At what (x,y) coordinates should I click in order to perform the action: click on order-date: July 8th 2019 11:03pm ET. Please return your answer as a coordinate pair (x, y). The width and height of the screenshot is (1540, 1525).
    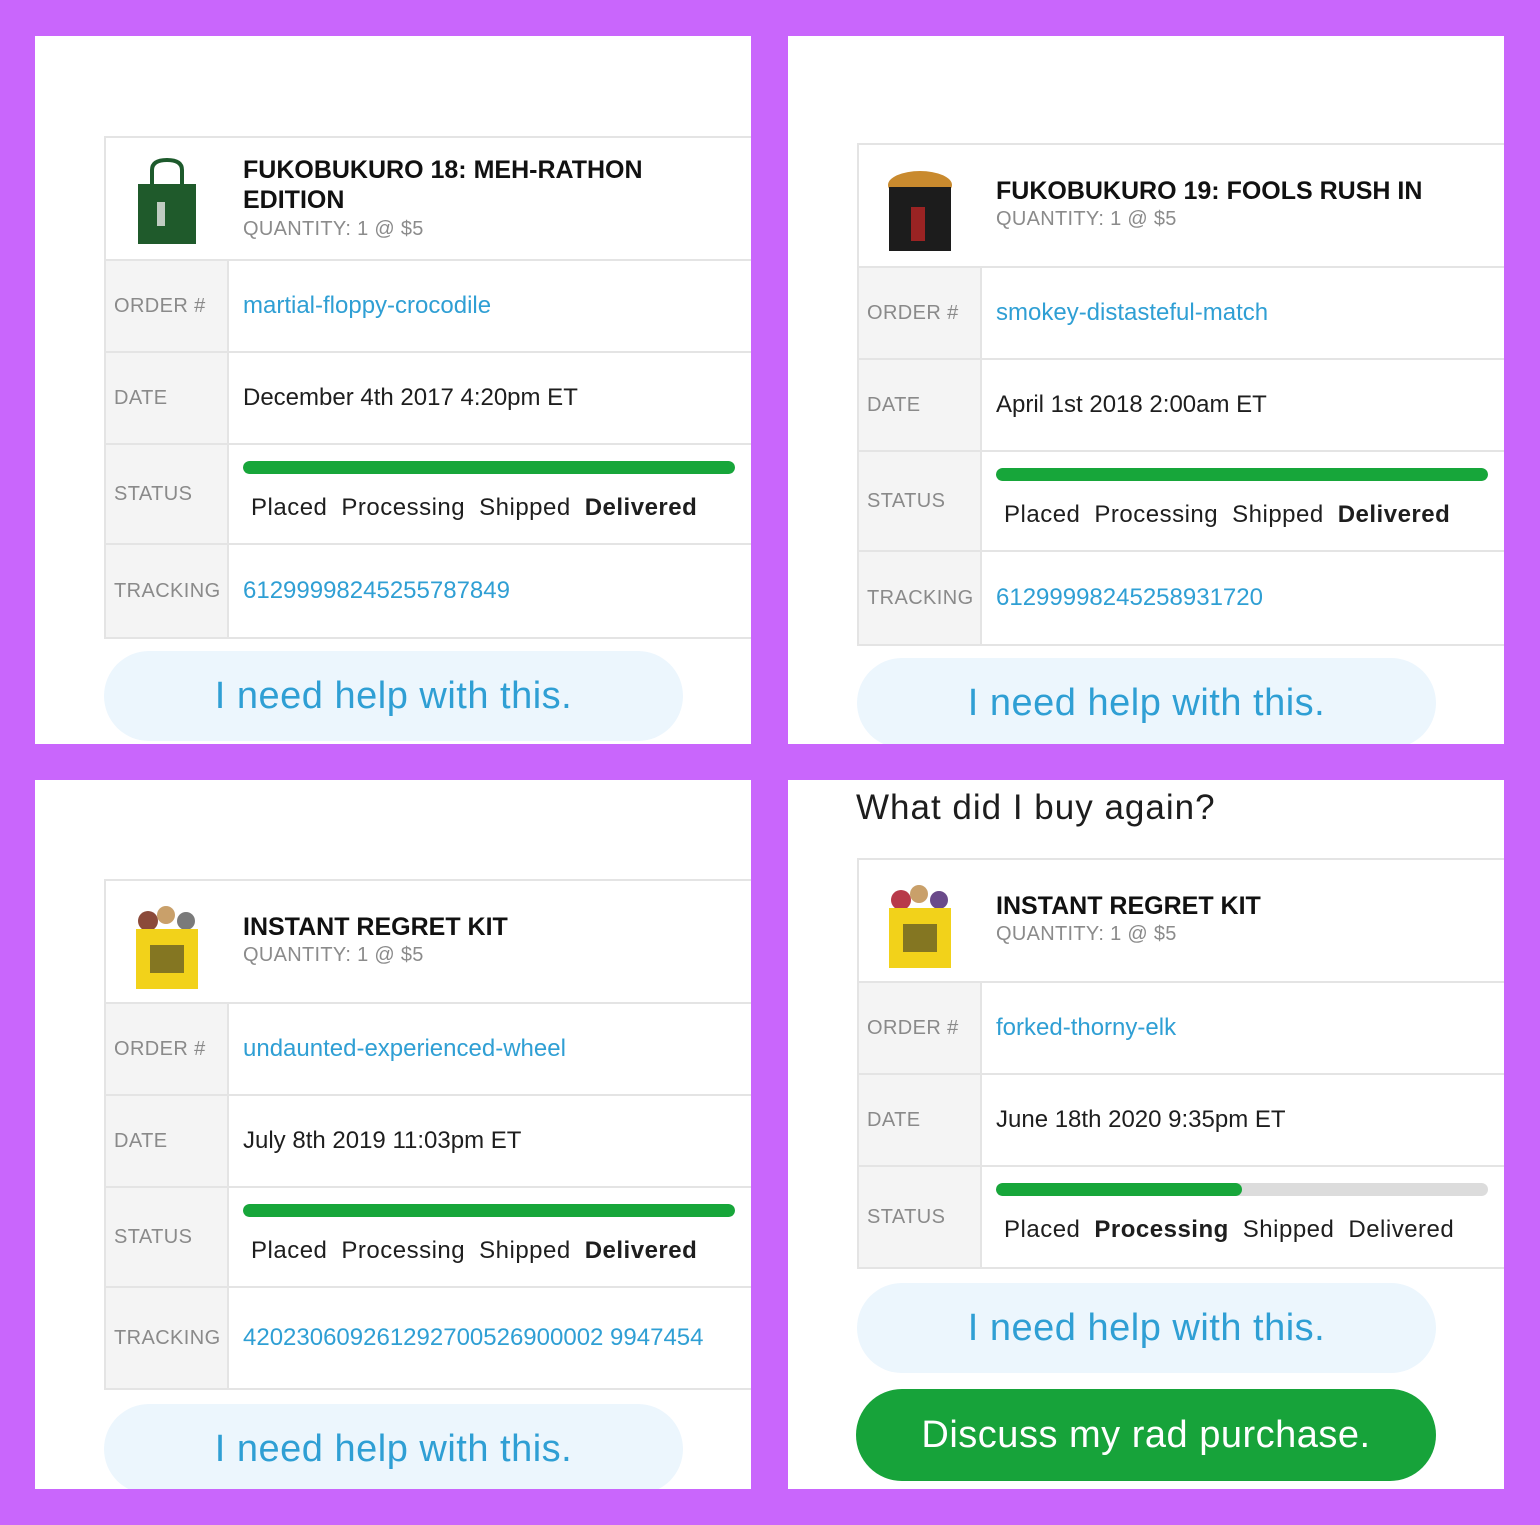
    Looking at the image, I should click on (382, 1140).